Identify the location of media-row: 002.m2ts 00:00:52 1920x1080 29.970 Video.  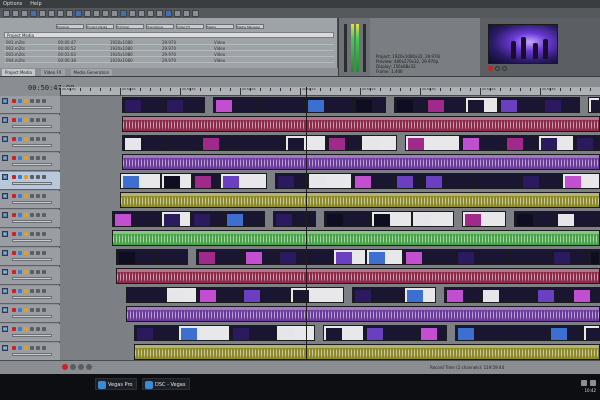
(169, 48).